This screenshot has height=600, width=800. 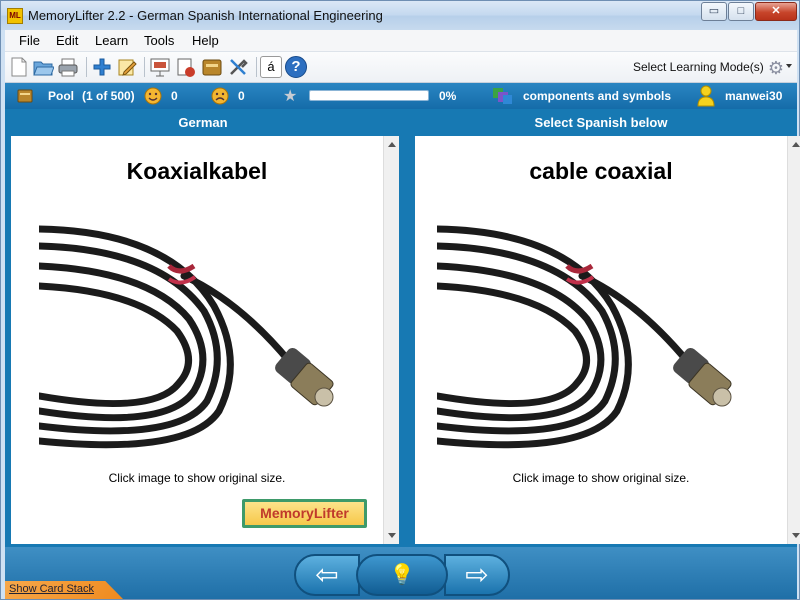 I want to click on question-image-hint: Click image to show original size., so click(x=197, y=478).